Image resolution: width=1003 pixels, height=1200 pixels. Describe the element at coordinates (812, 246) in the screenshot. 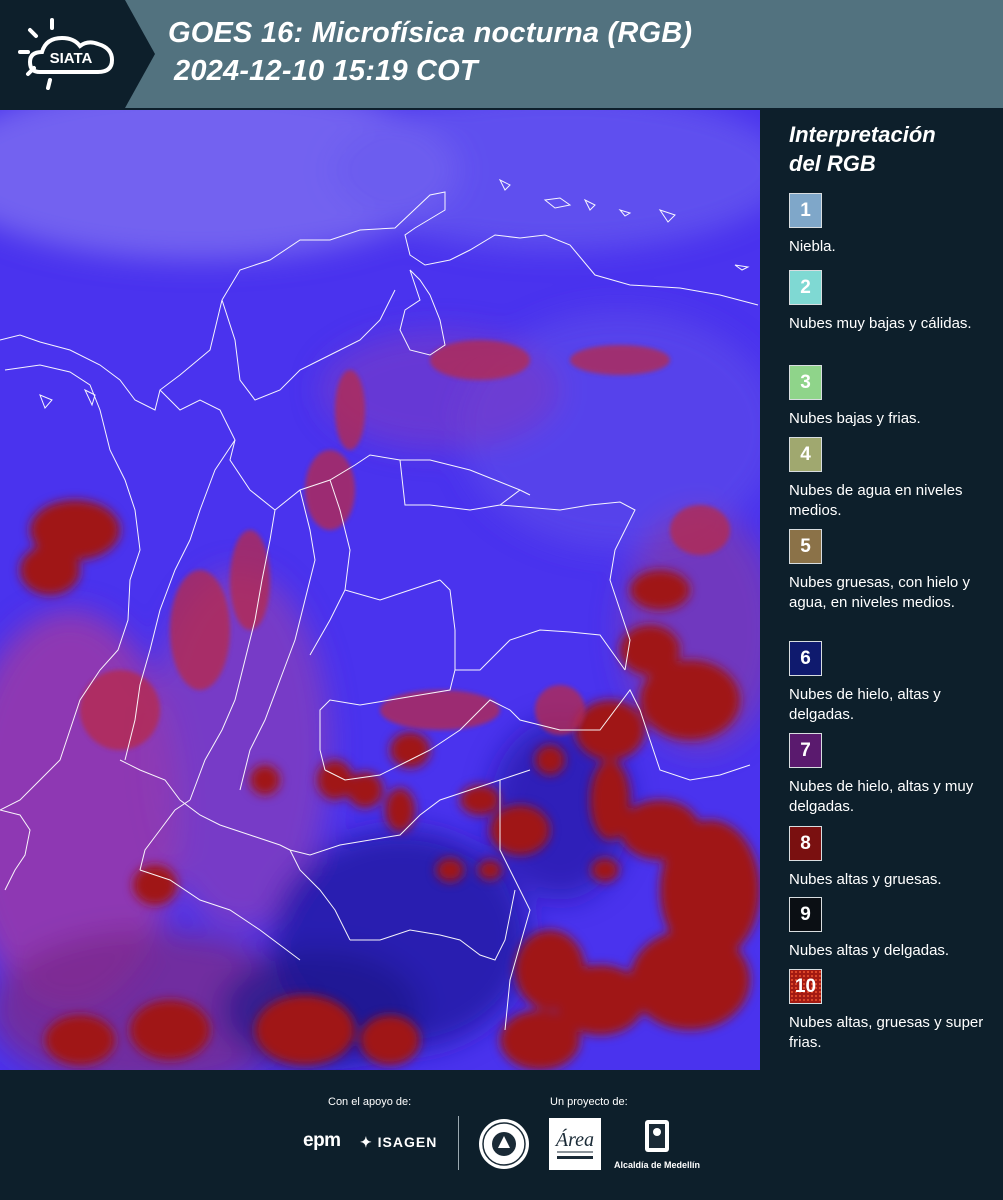

I see `legend-label-1: Niebla.` at that location.